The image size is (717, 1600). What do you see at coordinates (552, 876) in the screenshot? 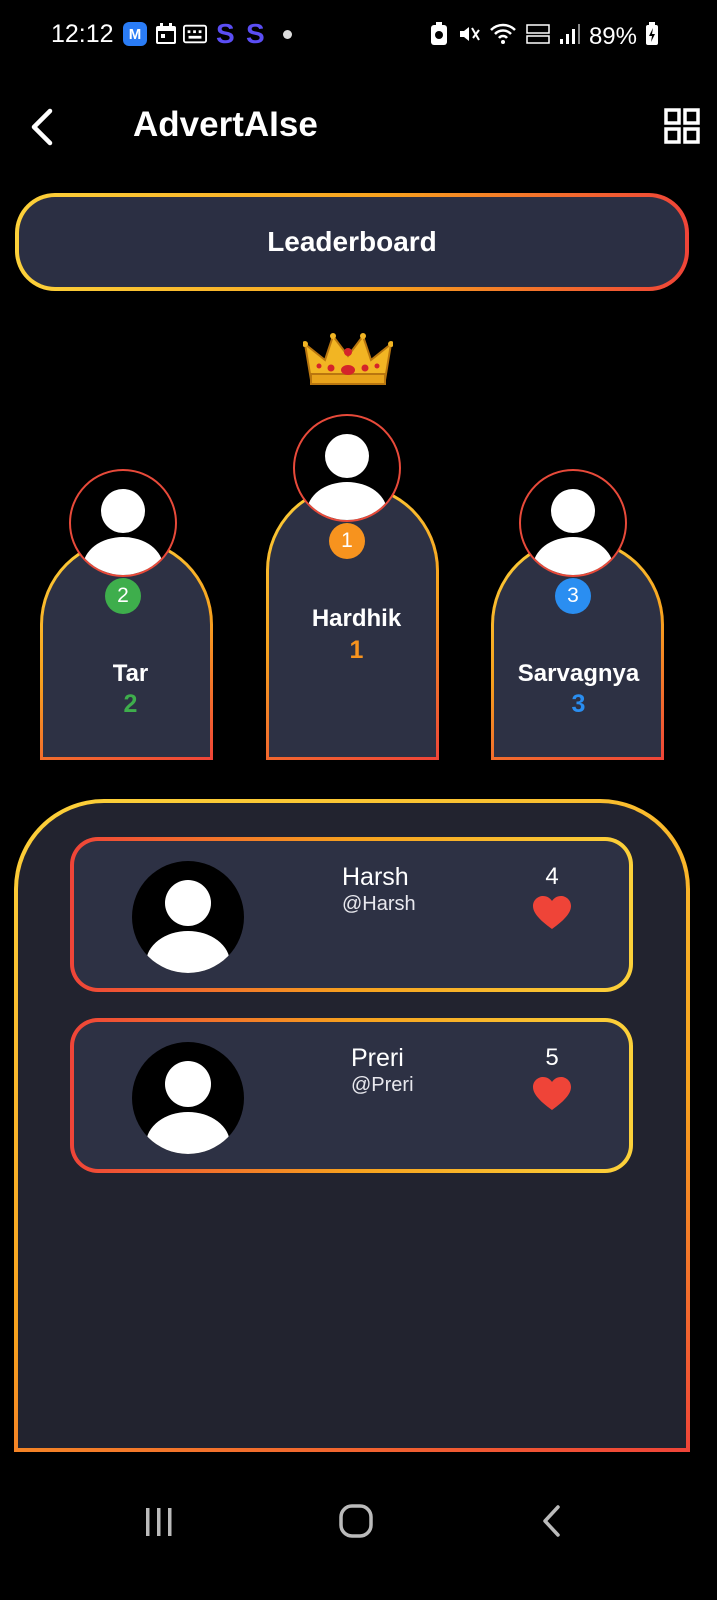
I see `list-item-score: 4` at bounding box center [552, 876].